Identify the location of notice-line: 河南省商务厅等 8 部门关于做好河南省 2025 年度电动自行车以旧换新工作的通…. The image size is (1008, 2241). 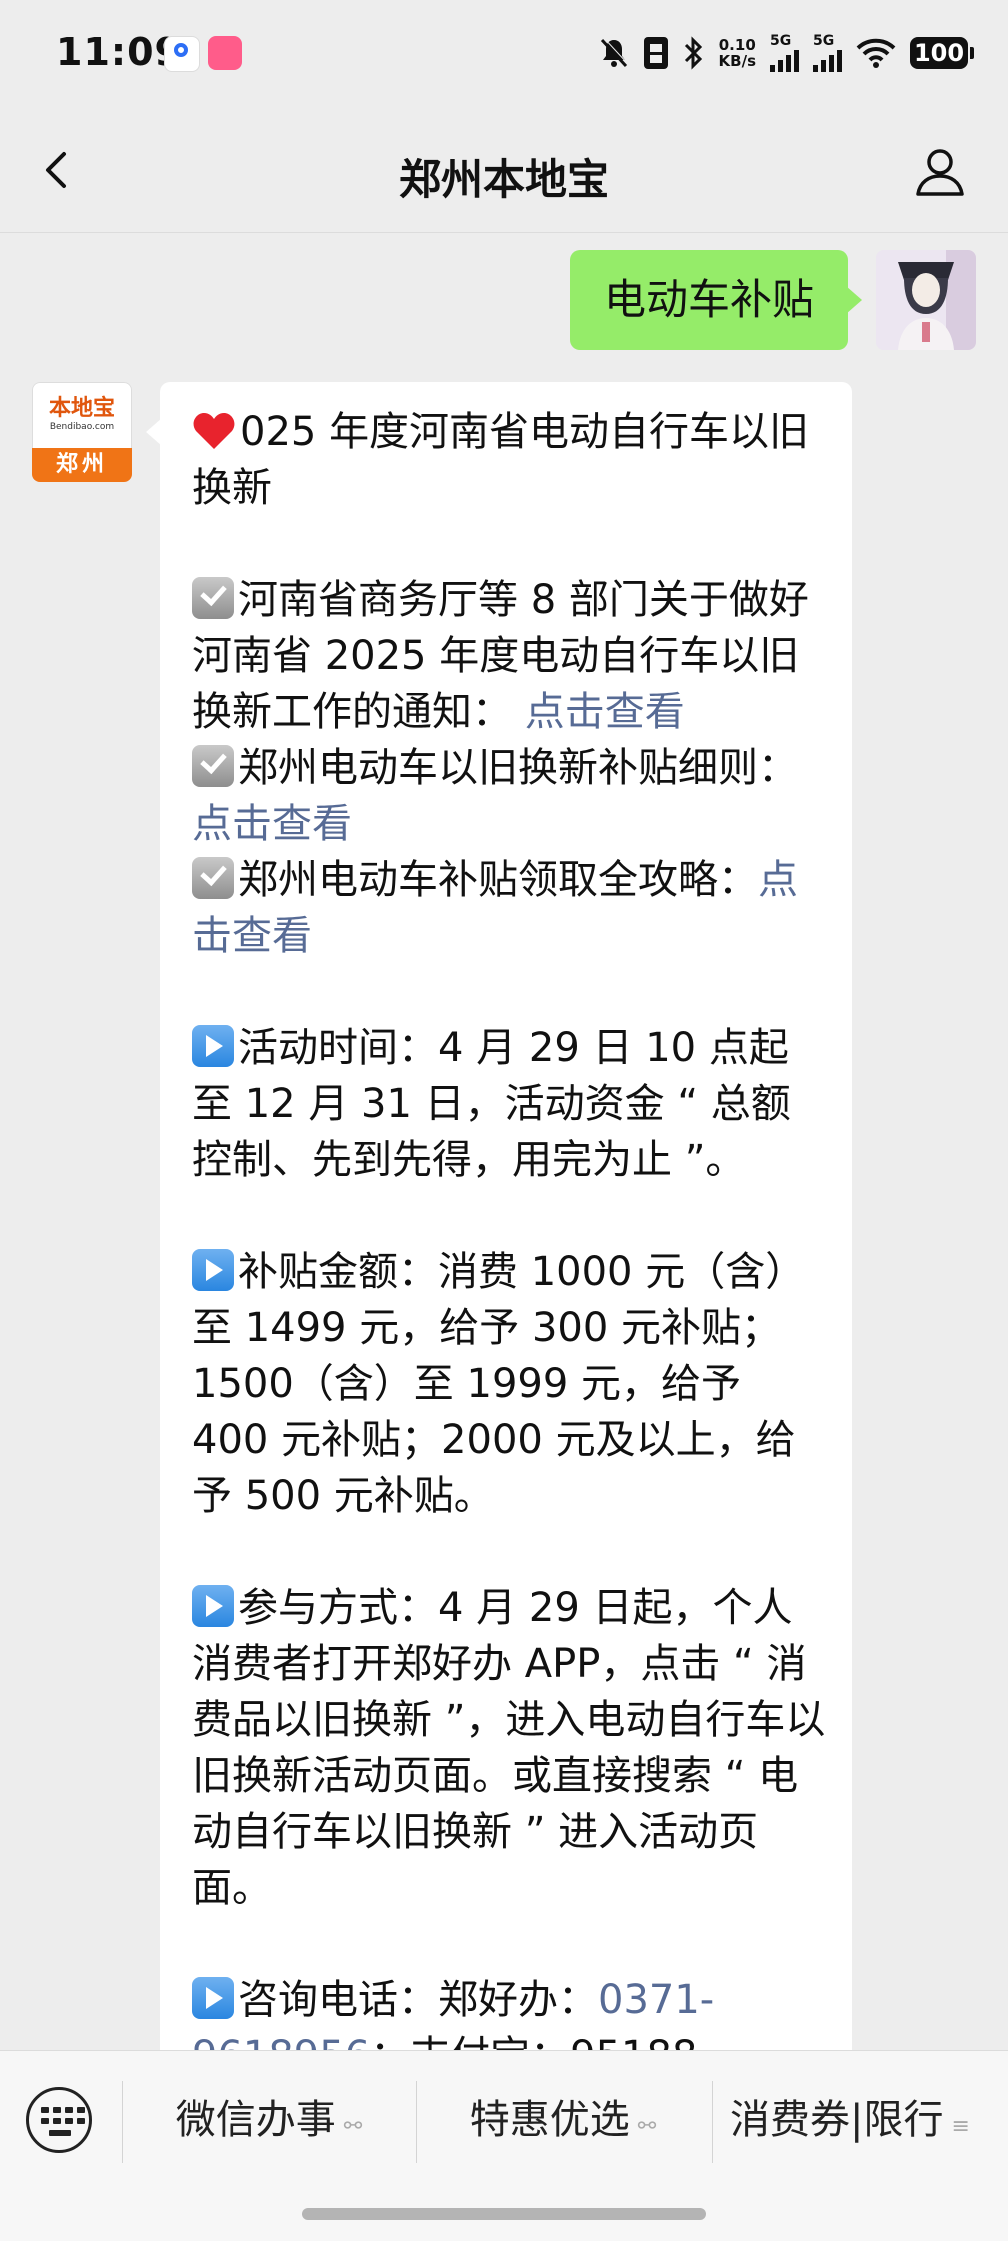
(500, 656).